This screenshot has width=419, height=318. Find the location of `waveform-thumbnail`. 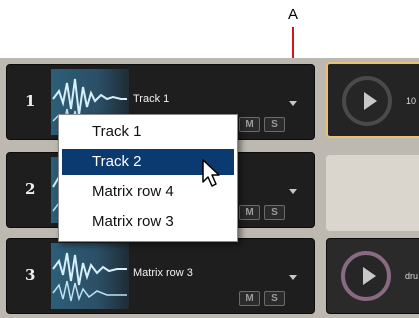

waveform-thumbnail is located at coordinates (90, 276).